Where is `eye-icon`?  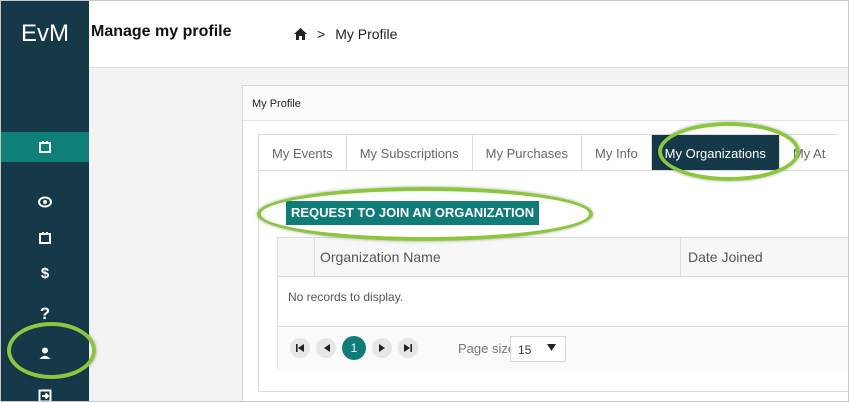
eye-icon is located at coordinates (45, 202).